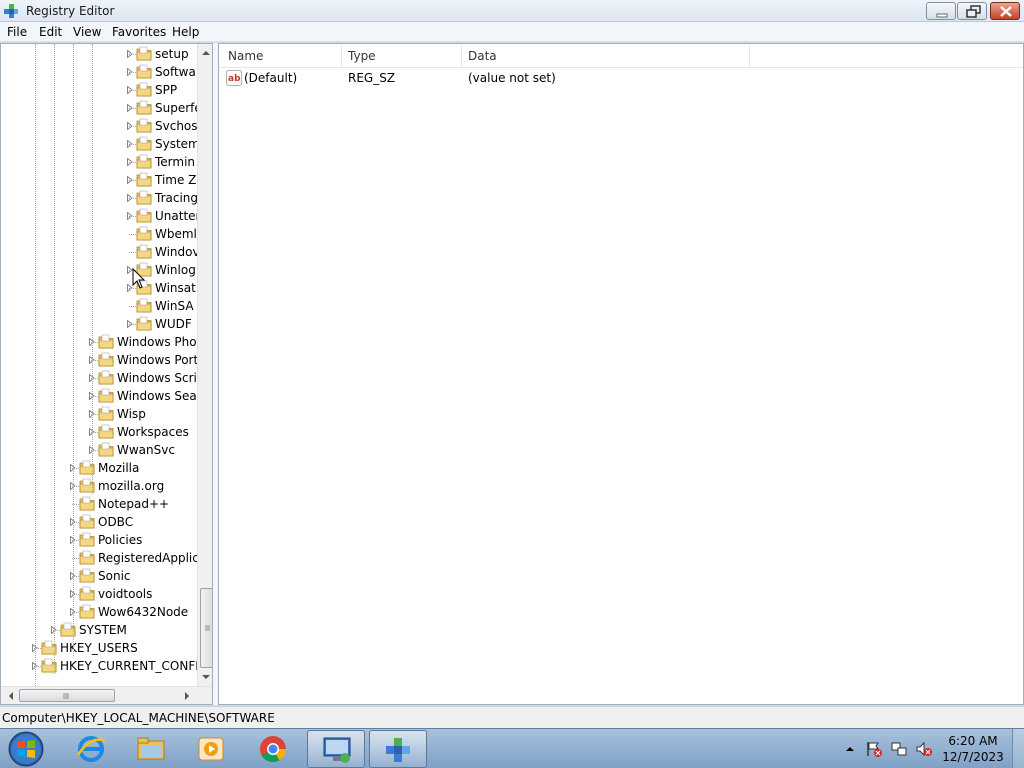  I want to click on tree-item: WUDF, so click(161, 324).